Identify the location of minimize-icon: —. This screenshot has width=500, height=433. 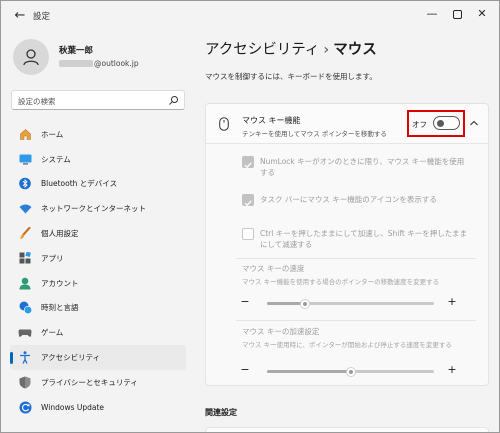
(432, 13).